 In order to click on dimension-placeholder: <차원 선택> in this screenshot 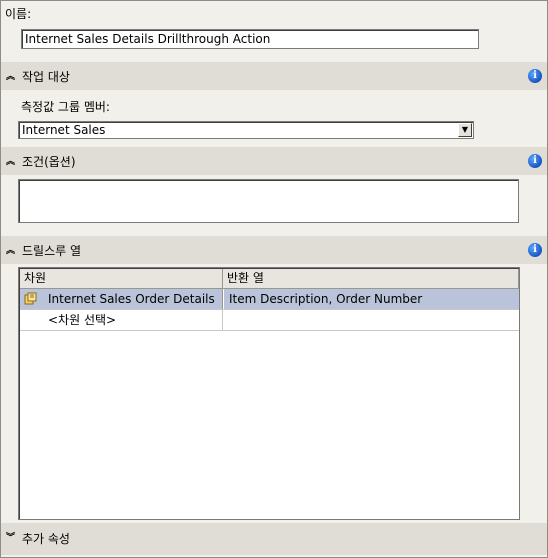, I will do `click(82, 320)`.